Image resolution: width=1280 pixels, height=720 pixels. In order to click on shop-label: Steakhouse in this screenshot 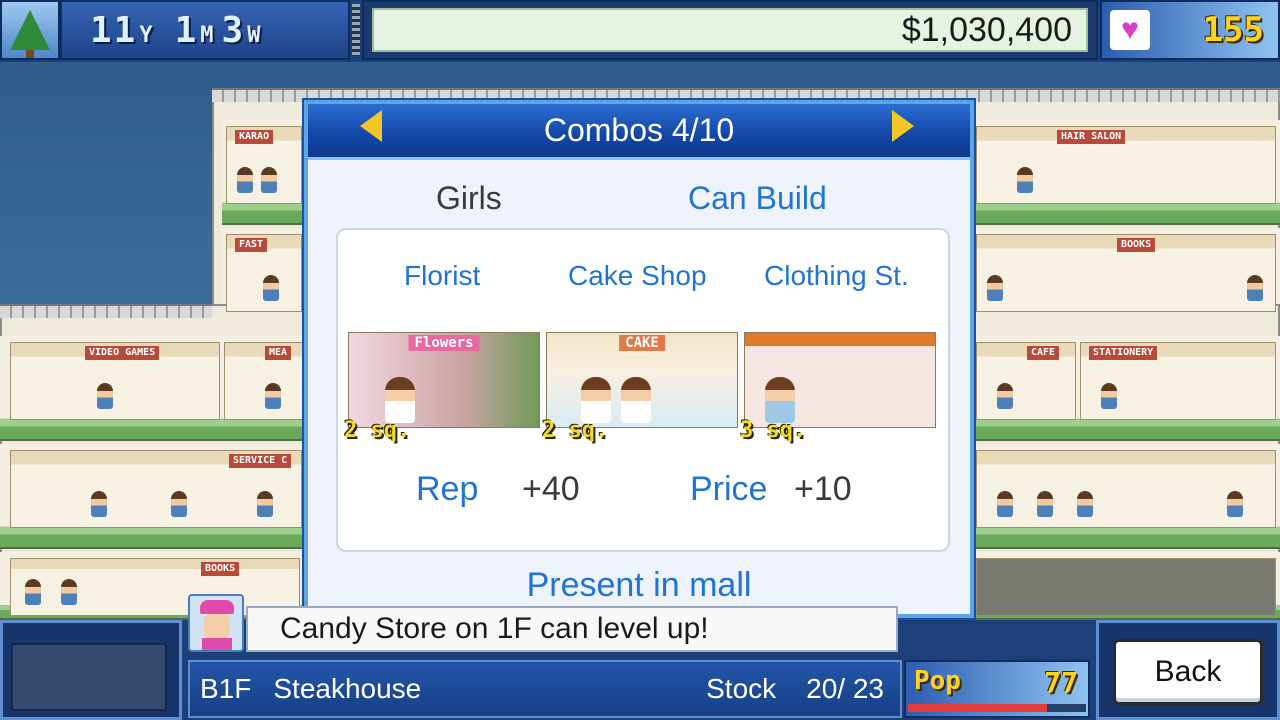, I will do `click(347, 688)`.